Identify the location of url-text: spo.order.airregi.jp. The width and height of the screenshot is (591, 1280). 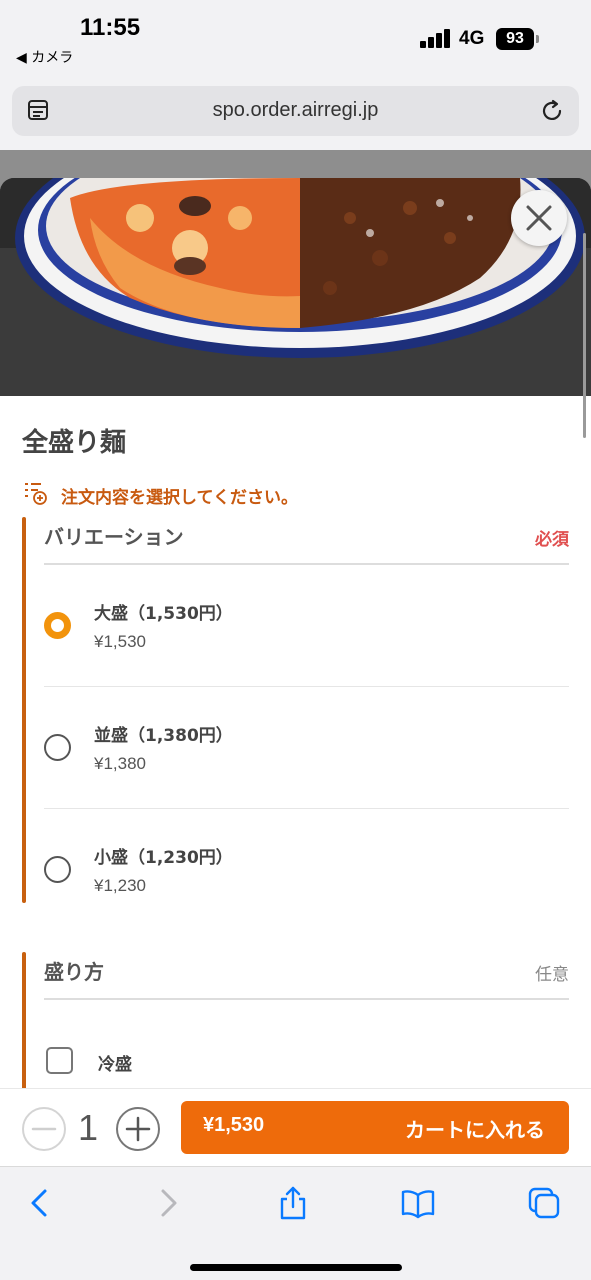
(295, 110).